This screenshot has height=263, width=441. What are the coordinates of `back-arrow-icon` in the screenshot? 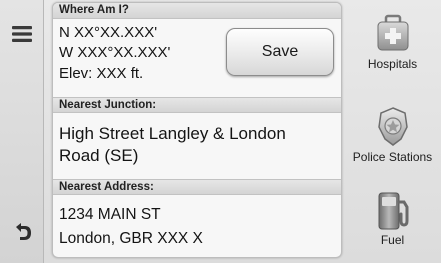 It's located at (23, 231).